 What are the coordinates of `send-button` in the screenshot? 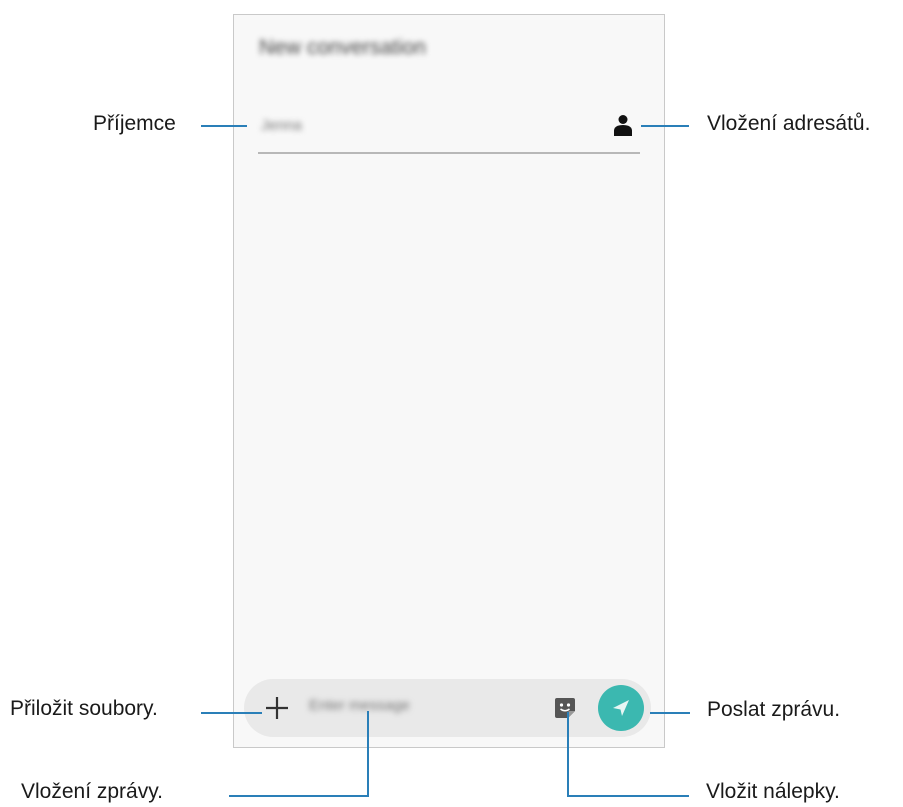 It's located at (621, 708).